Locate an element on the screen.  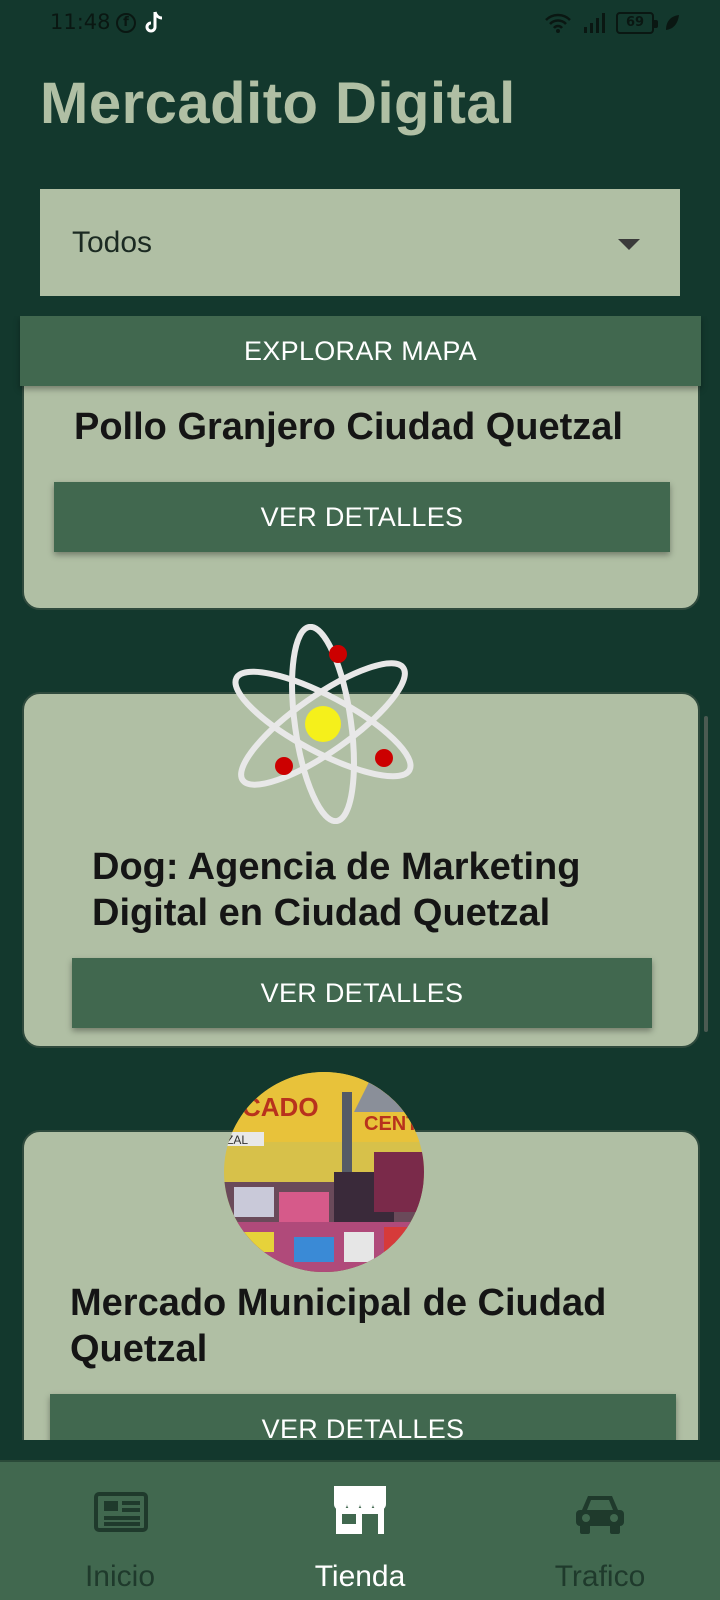
nav-item-inicio: Inicio is located at coordinates (120, 1531).